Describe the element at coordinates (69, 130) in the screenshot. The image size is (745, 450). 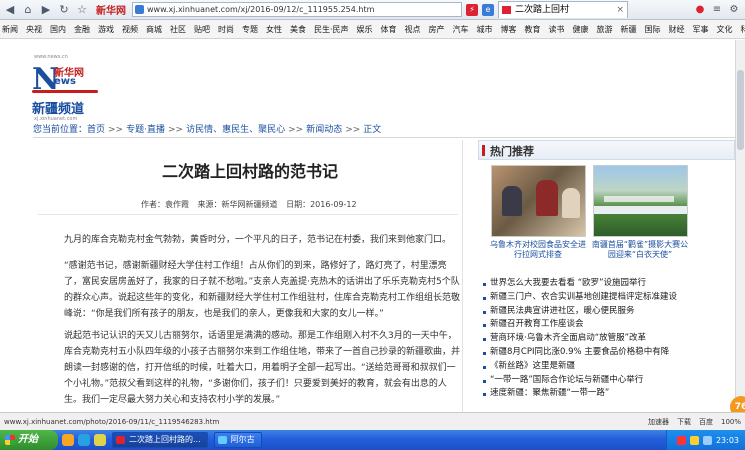
I see `breadcrumb-link: 您当前位置：首页` at that location.